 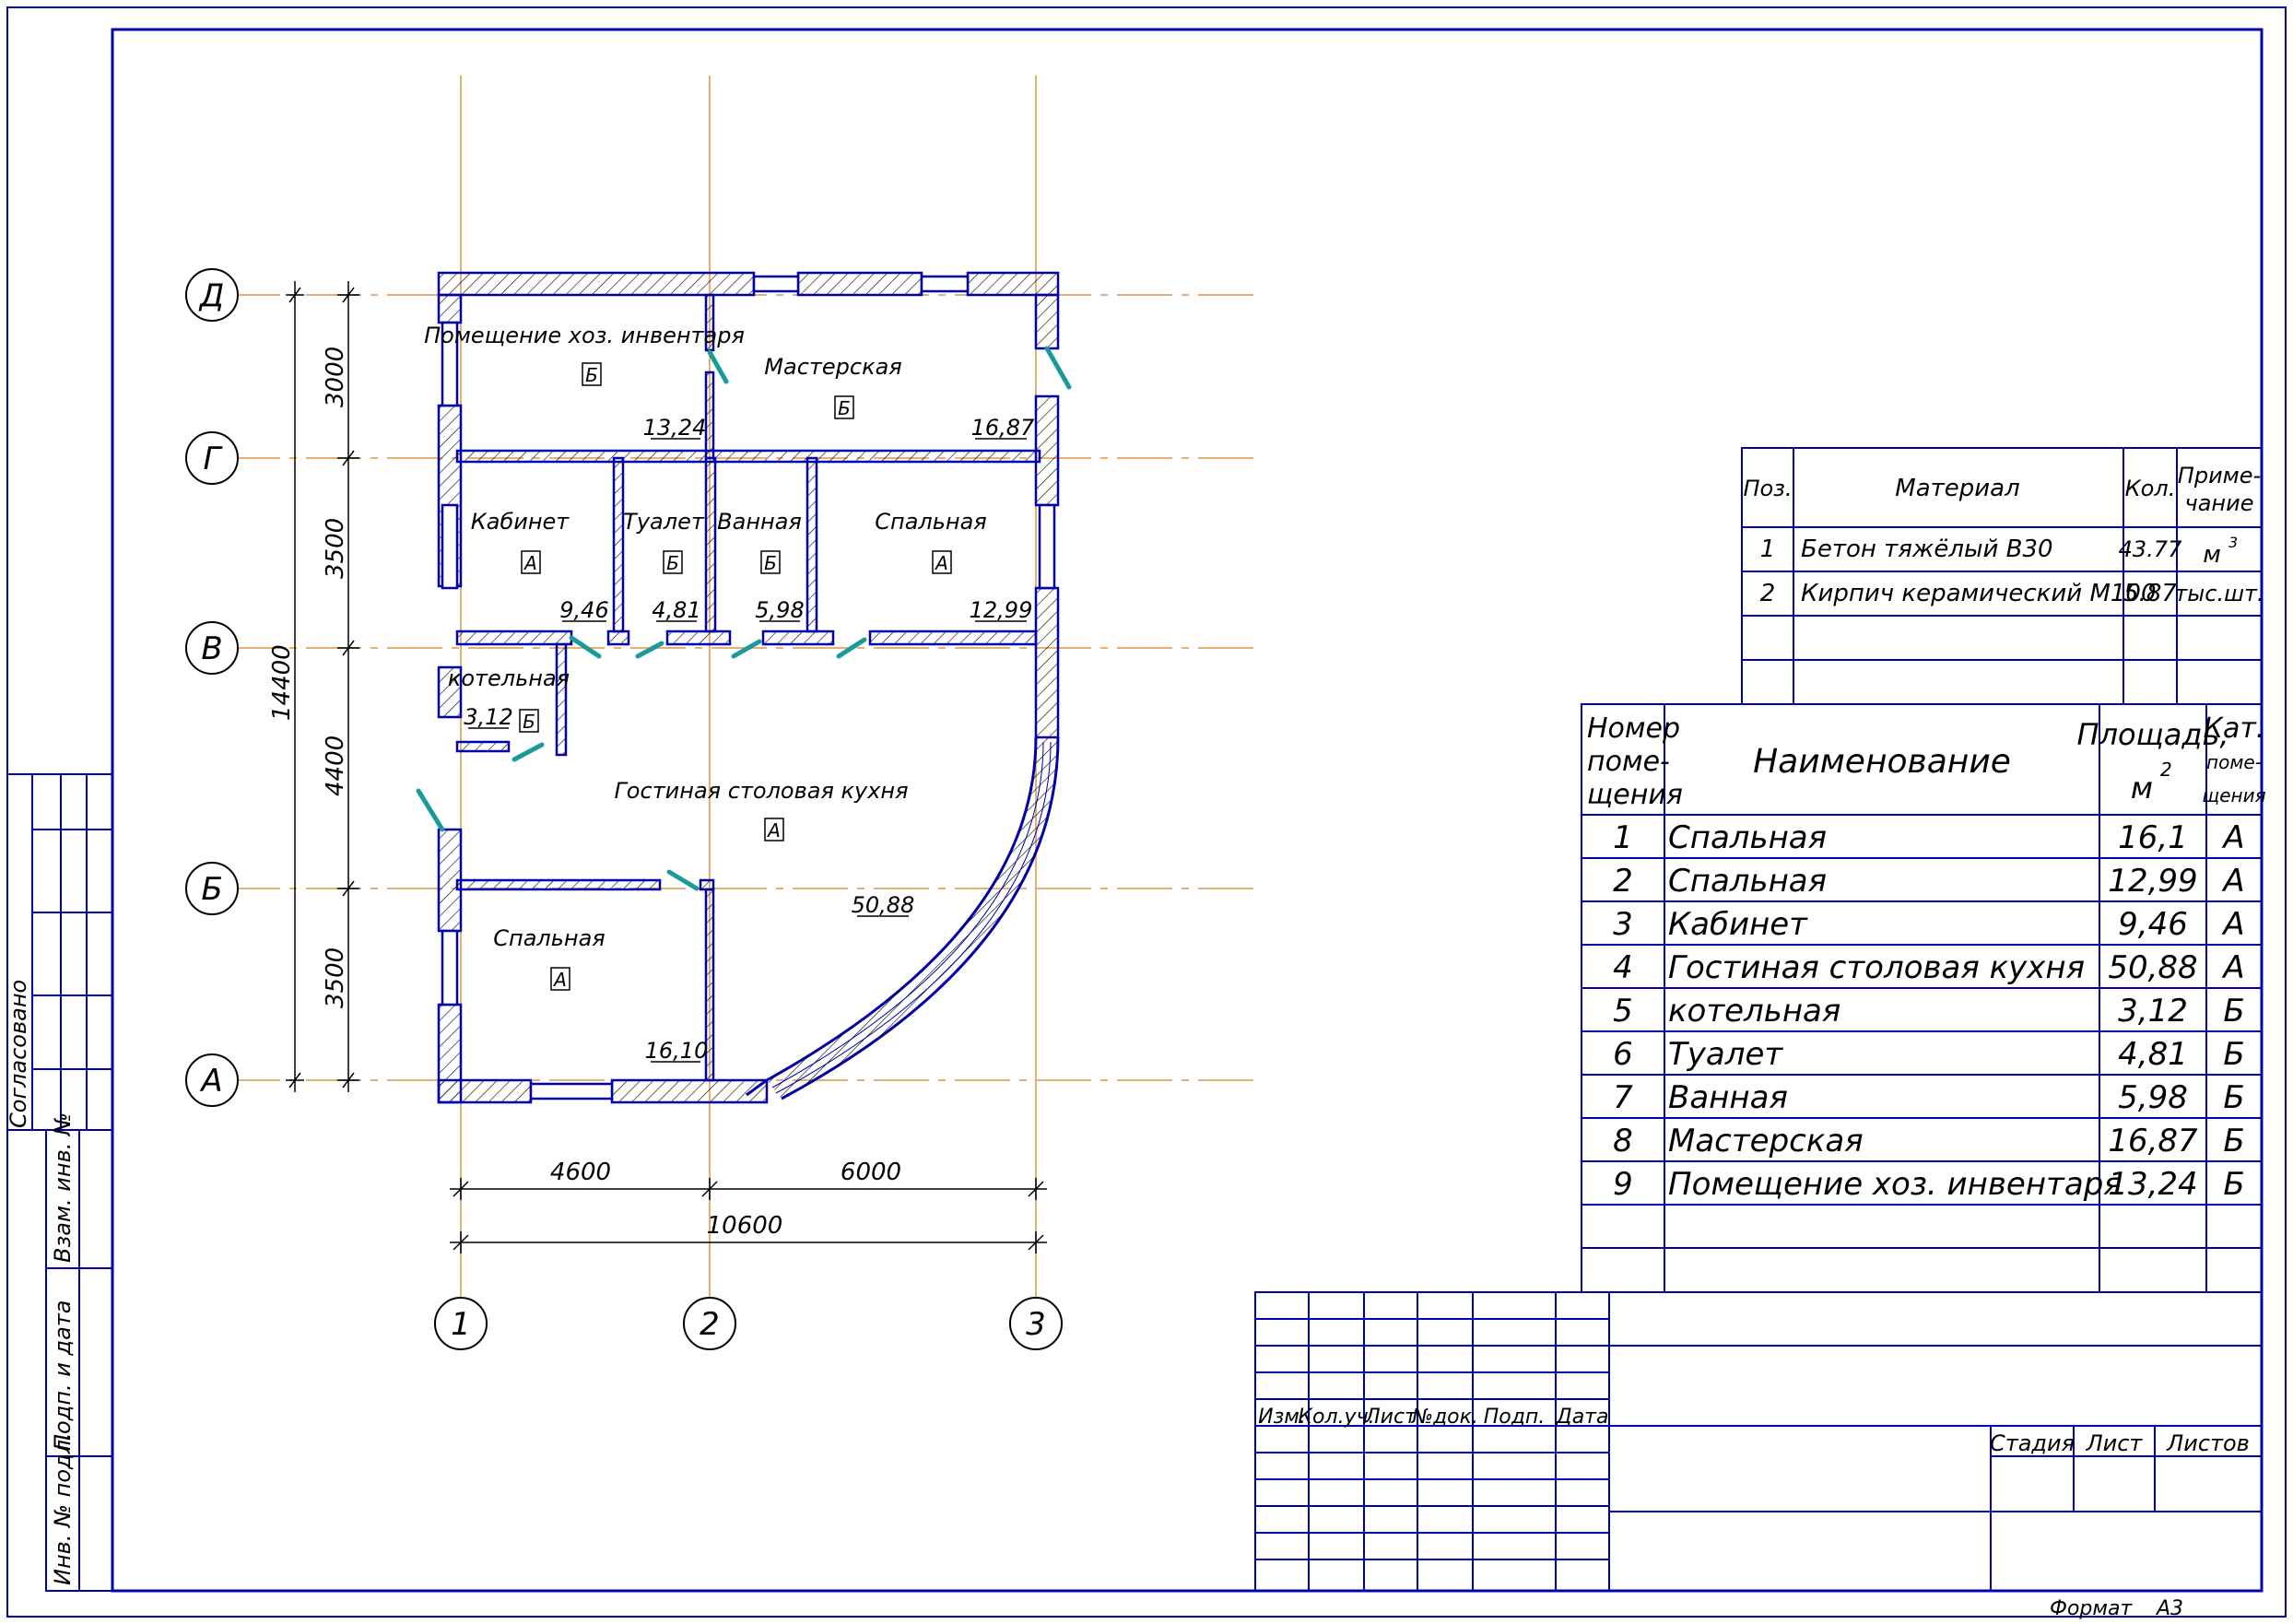 What do you see at coordinates (282, 682) in the screenshot?
I see `dim-14400: 14400` at bounding box center [282, 682].